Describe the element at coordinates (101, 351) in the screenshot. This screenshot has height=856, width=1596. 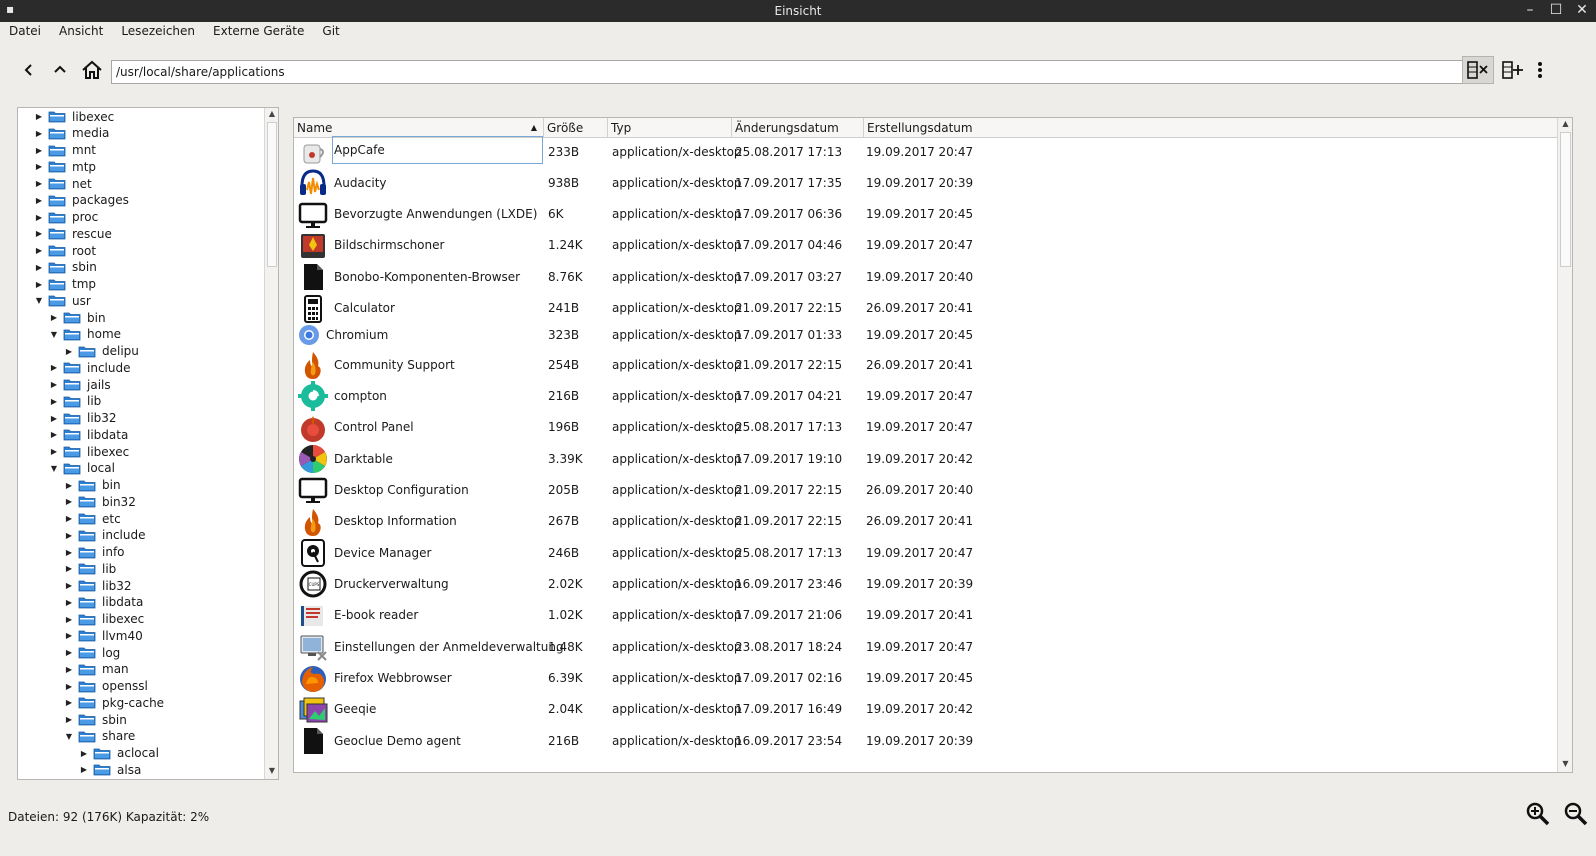
I see `tree-item: ▶ delipu` at that location.